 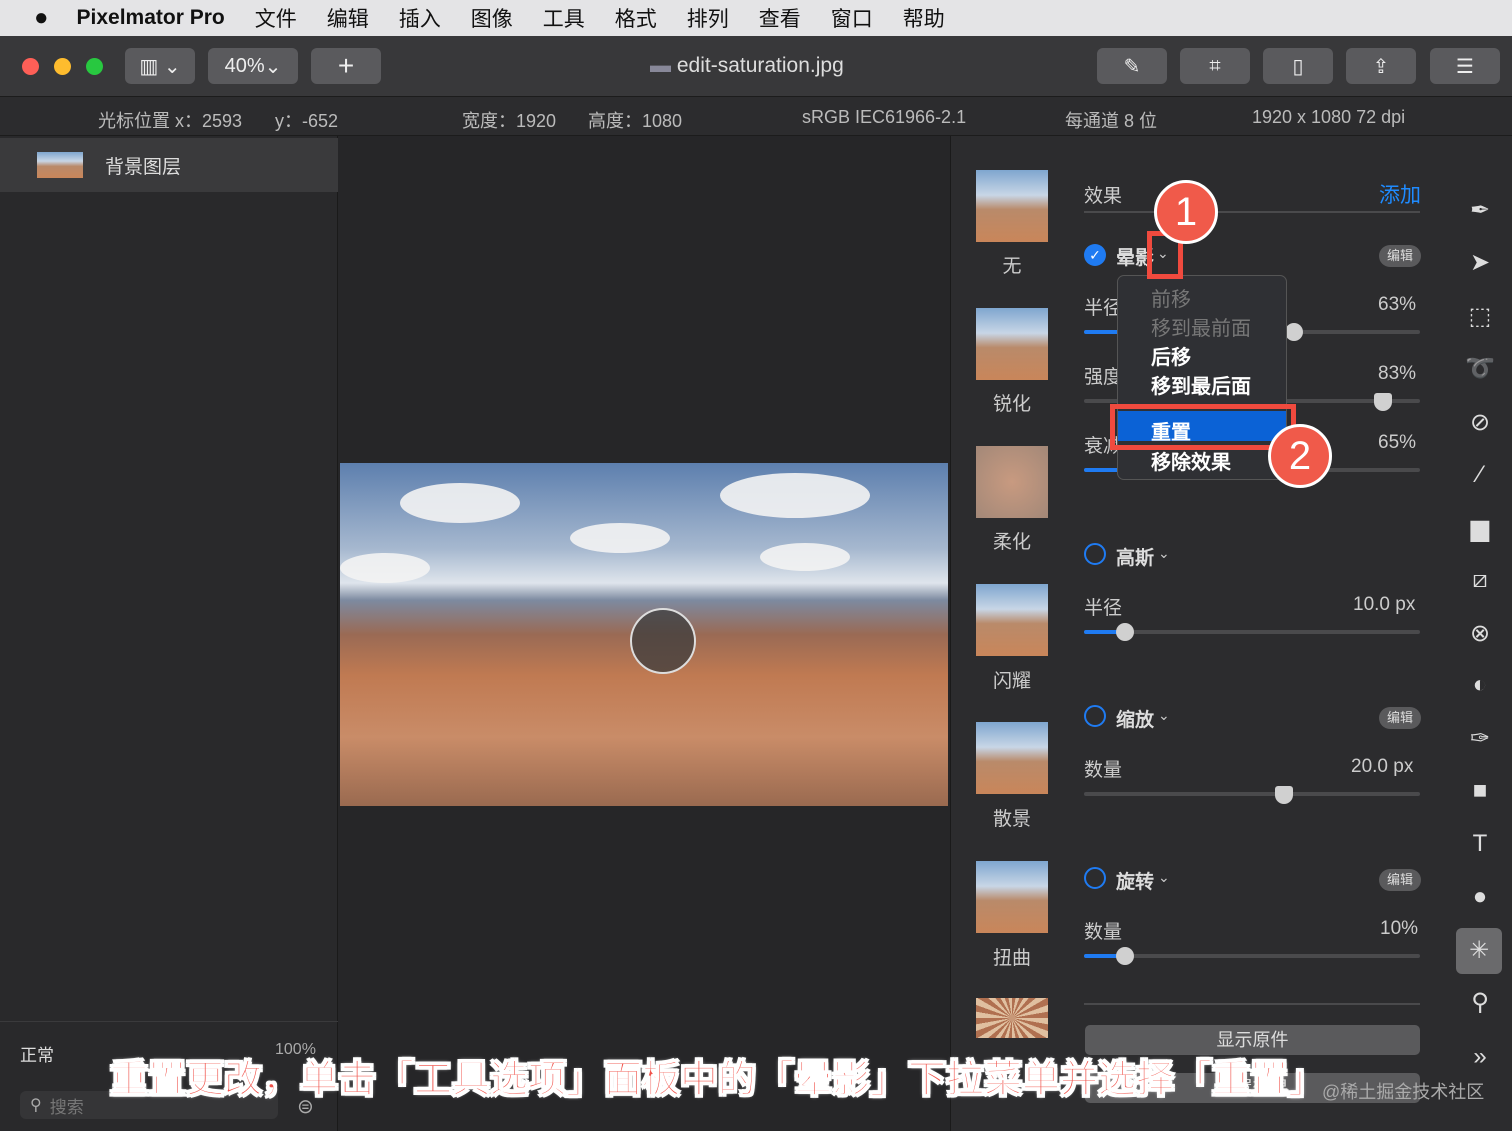 I want to click on eraser-icon: ⧄, so click(x=1480, y=581).